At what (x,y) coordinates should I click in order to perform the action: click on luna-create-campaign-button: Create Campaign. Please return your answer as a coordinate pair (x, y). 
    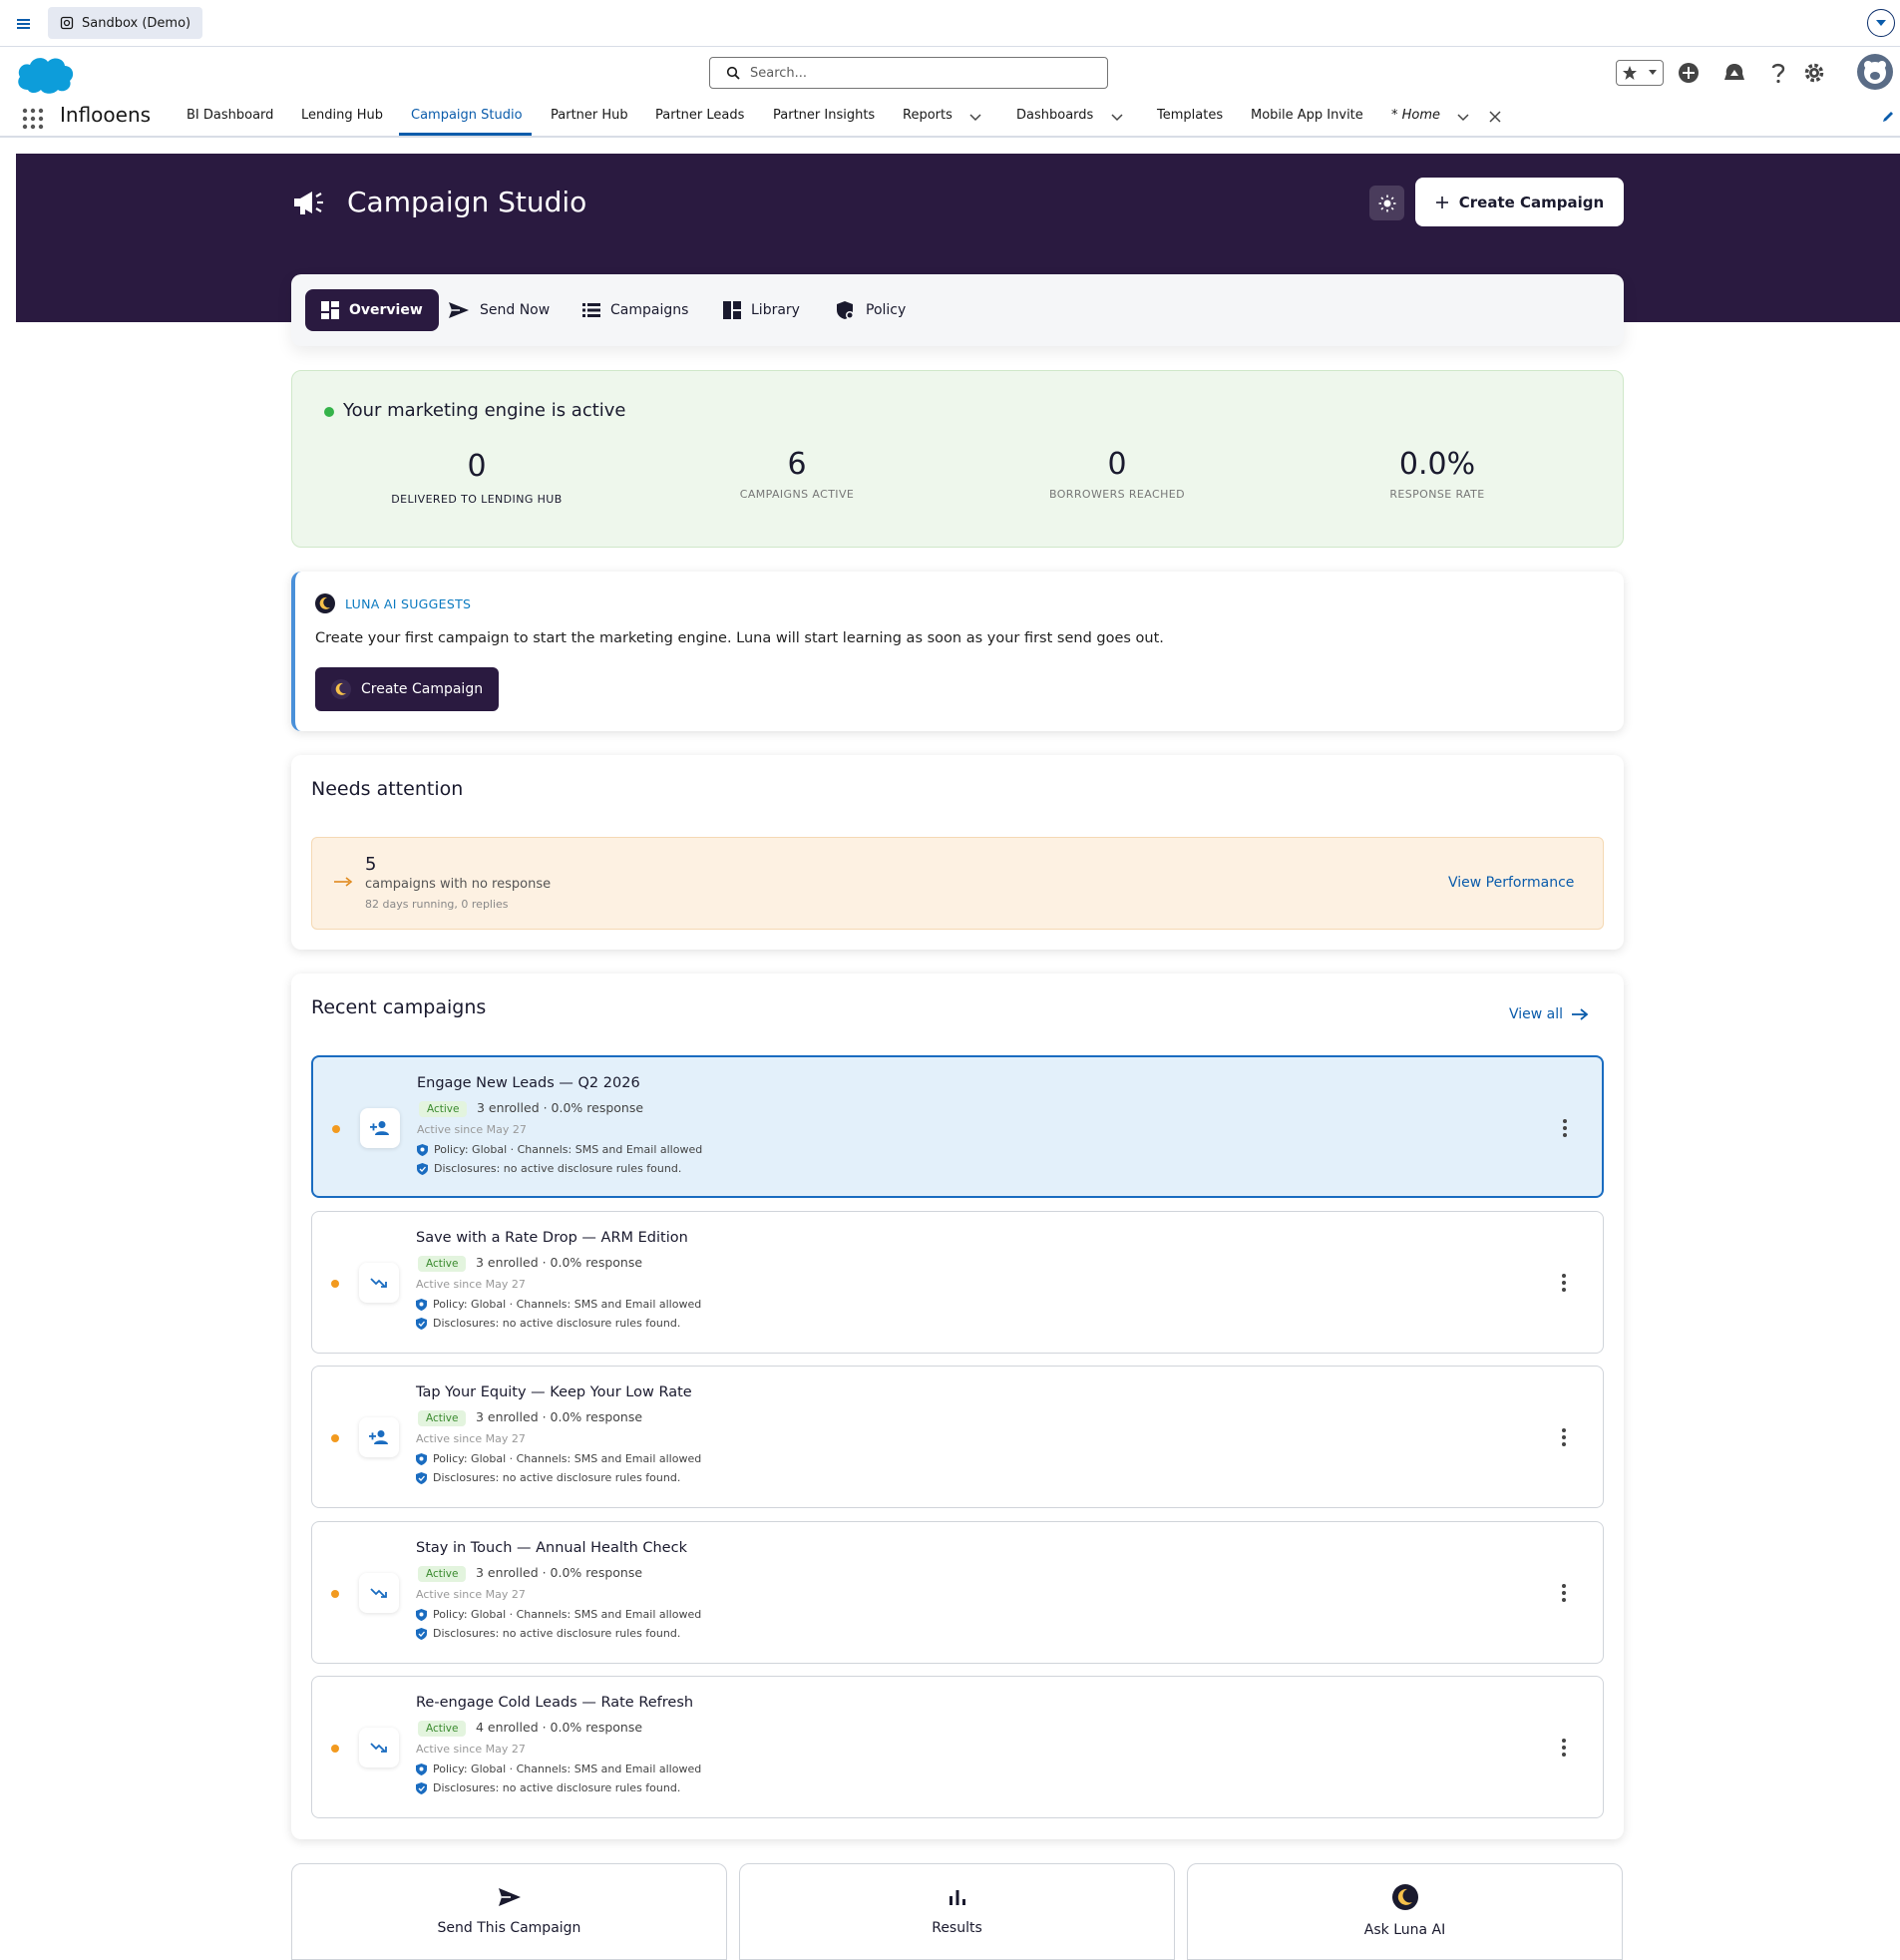
    Looking at the image, I should click on (407, 689).